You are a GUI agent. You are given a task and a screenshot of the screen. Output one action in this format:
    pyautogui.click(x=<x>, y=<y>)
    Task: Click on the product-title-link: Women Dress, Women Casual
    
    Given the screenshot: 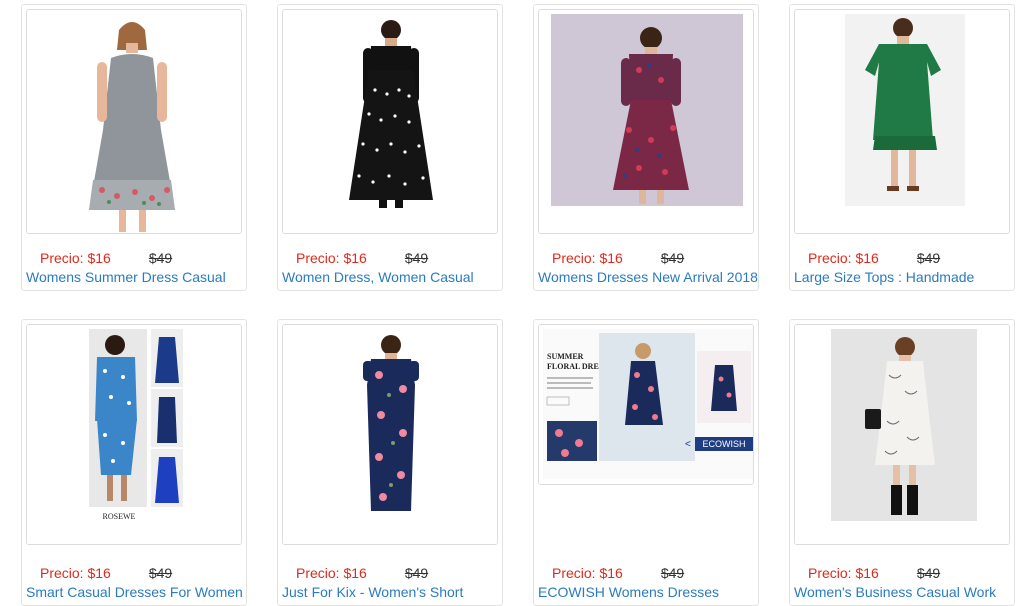 What is the action you would take?
    pyautogui.click(x=378, y=277)
    